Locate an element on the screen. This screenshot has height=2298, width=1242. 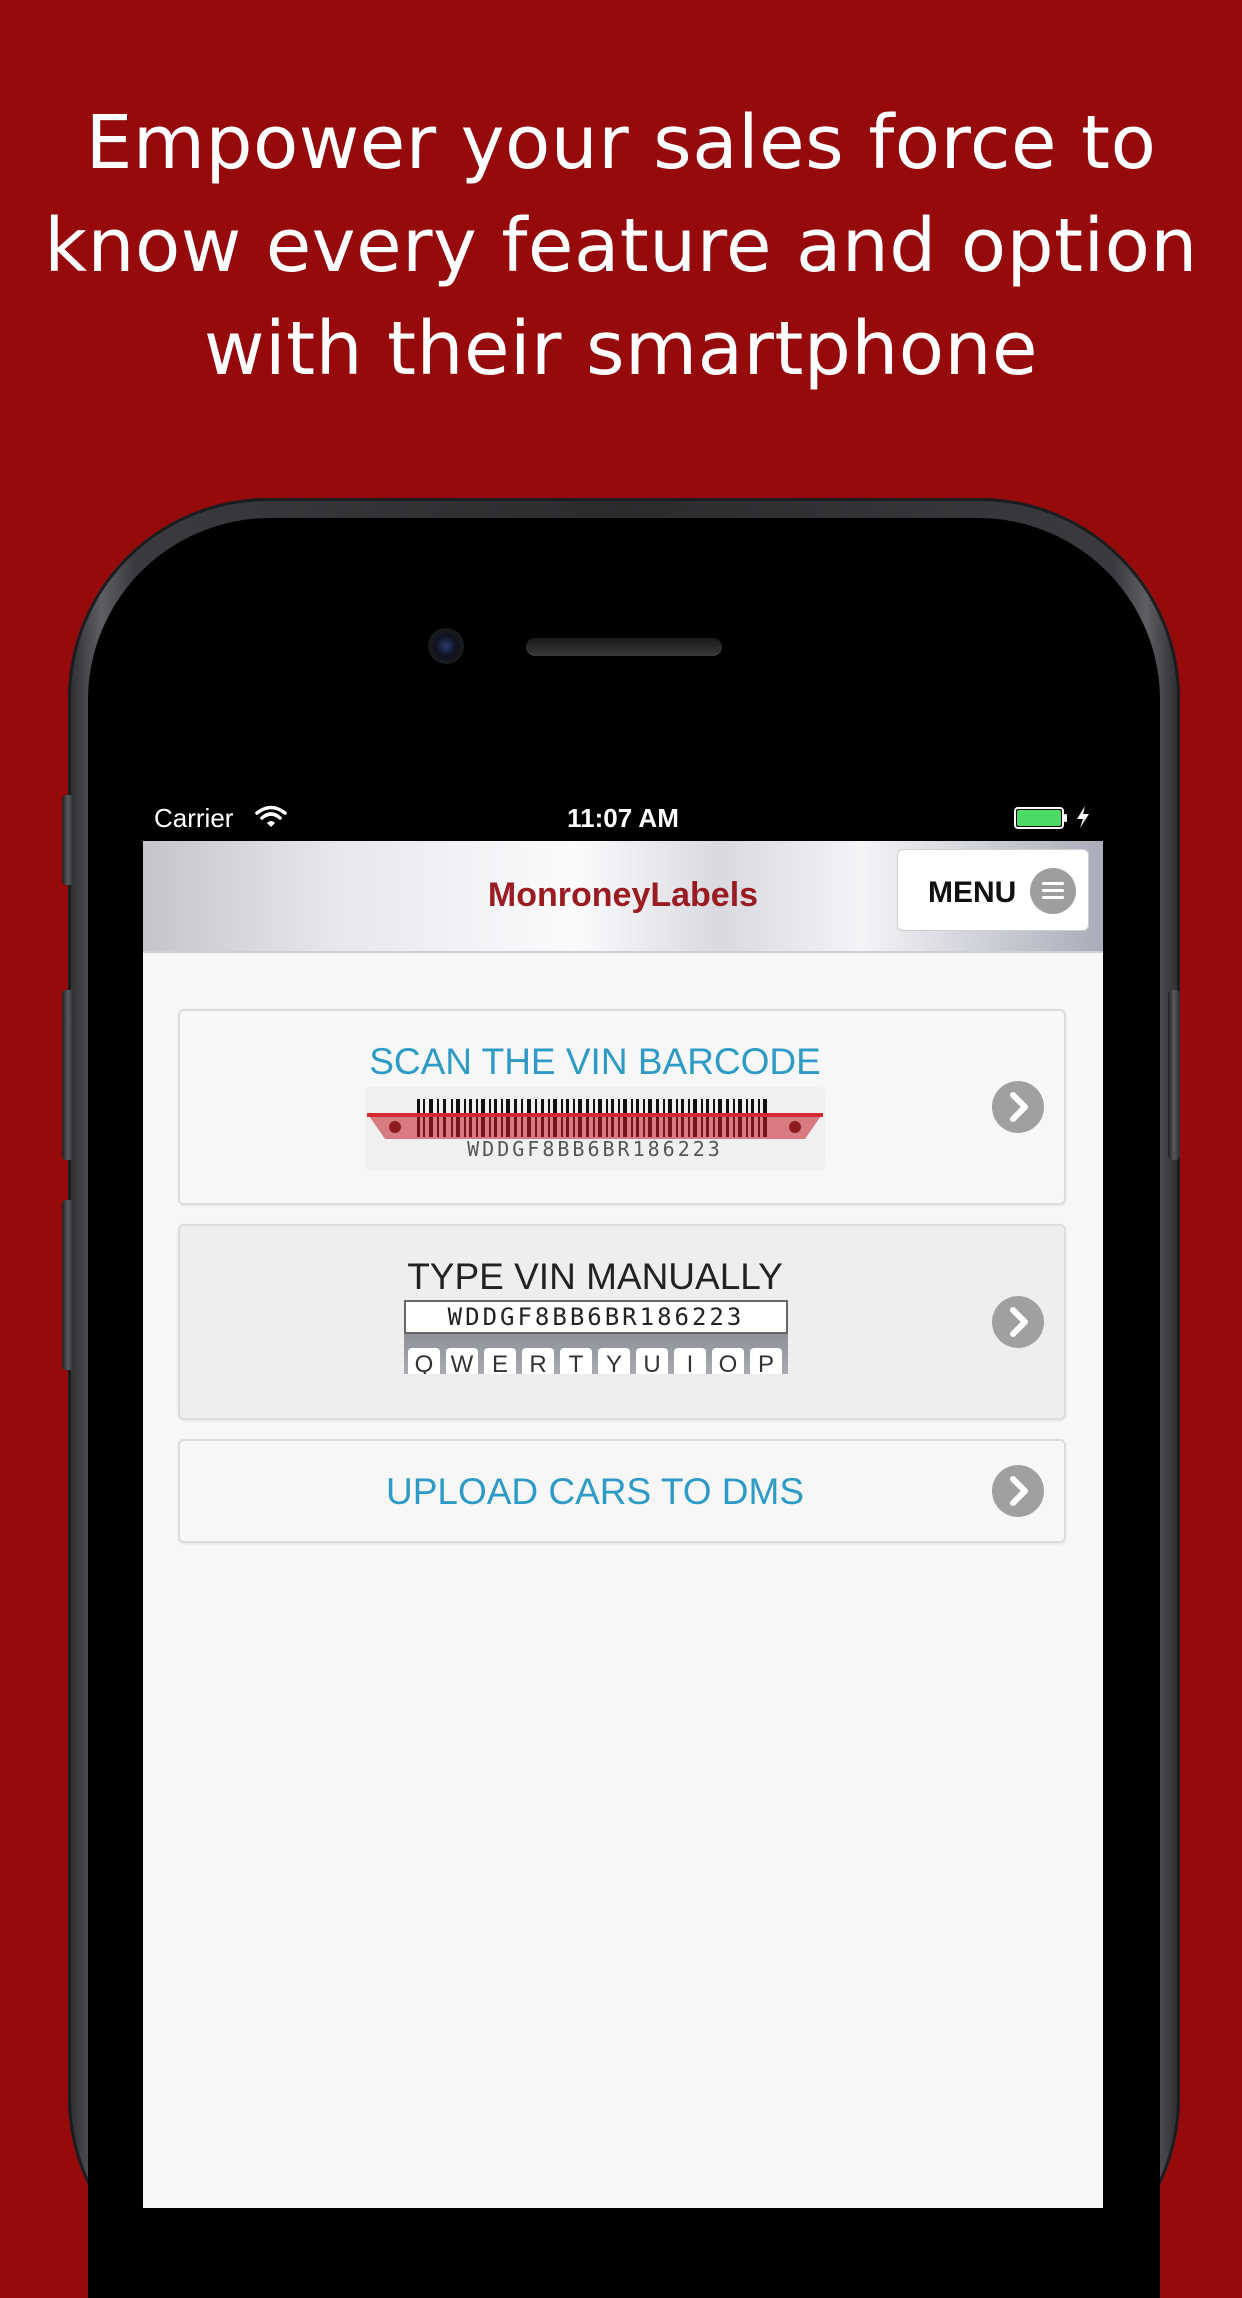
headline-line-3: with their smartphone is located at coordinates (621, 349).